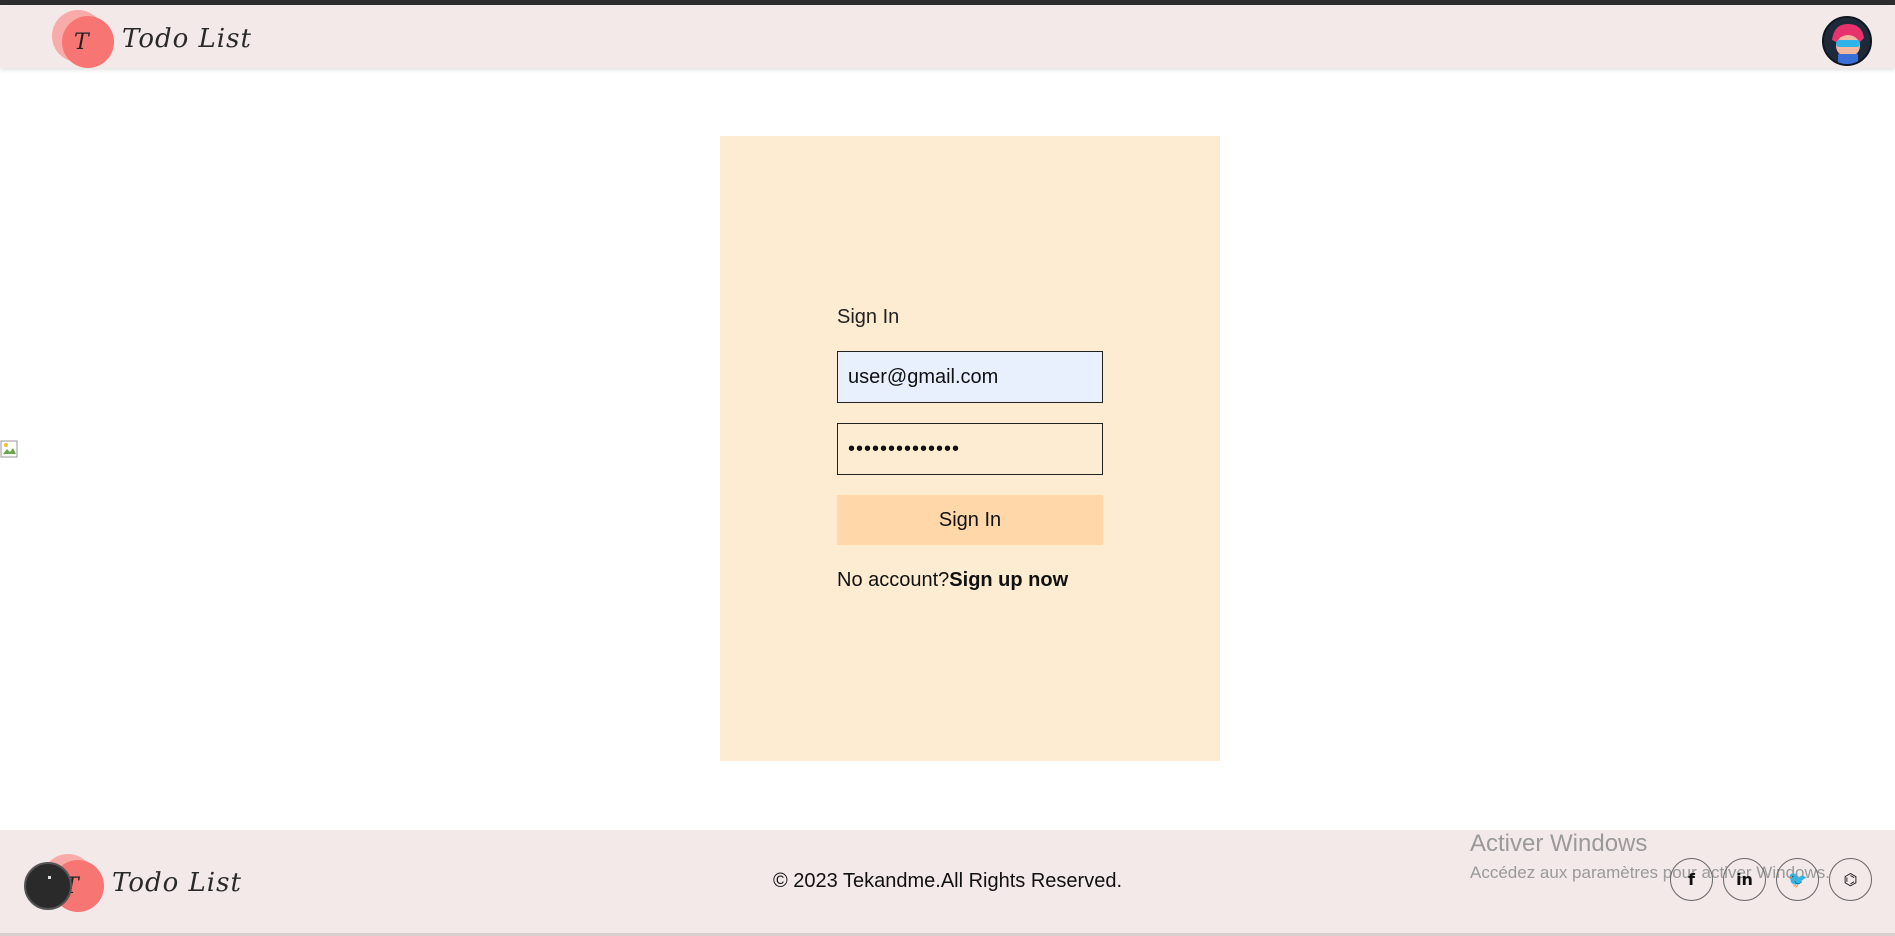 Image resolution: width=1895 pixels, height=936 pixels. Describe the element at coordinates (868, 317) in the screenshot. I see `signin-title: Sign In` at that location.